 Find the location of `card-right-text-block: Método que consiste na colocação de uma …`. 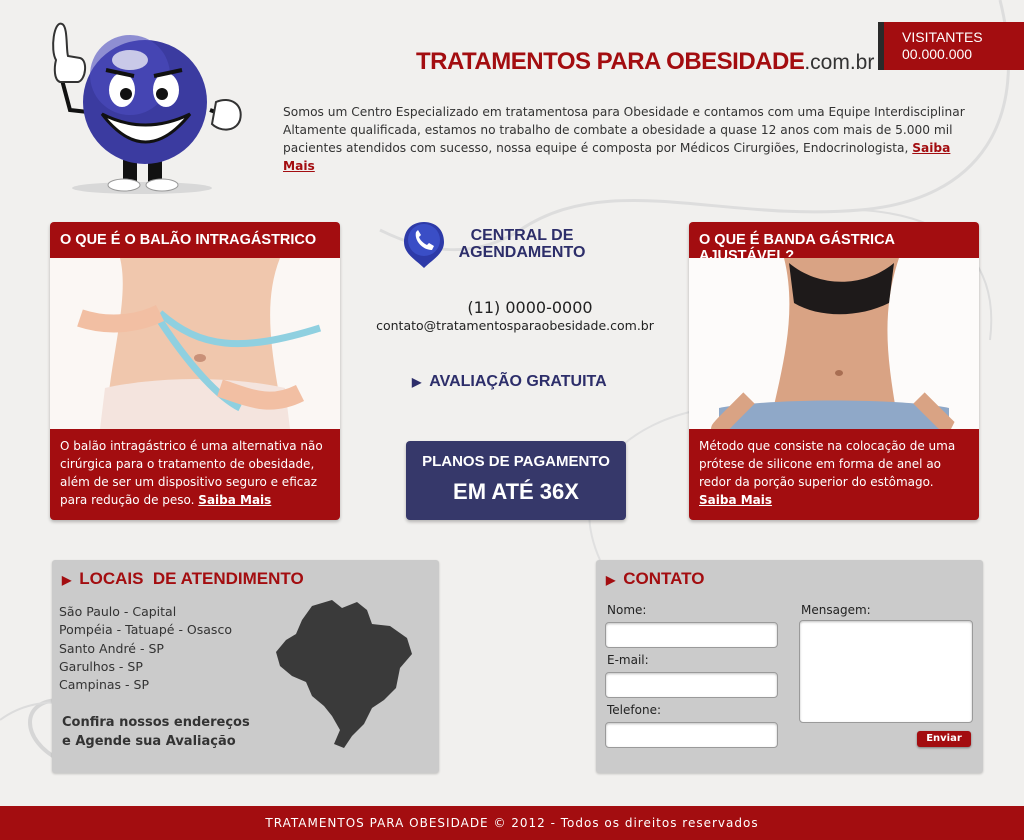

card-right-text-block: Método que consiste na colocação de uma … is located at coordinates (834, 469).